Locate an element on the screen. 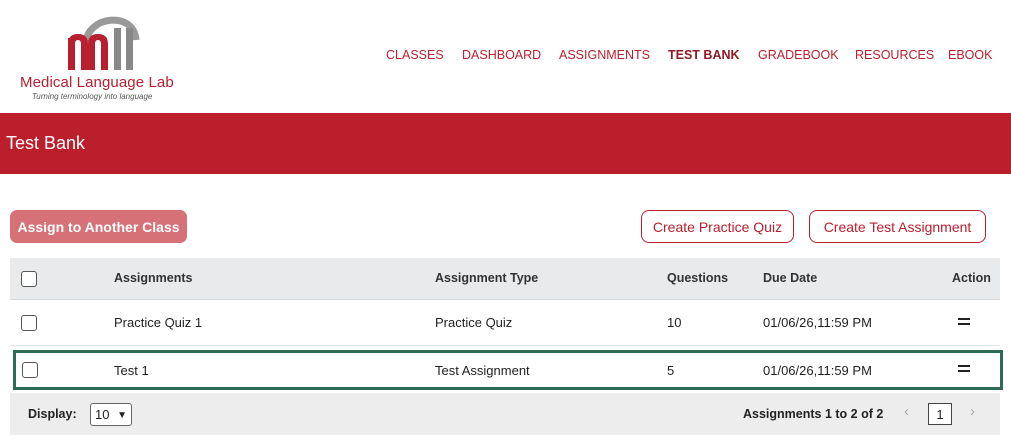 The width and height of the screenshot is (1011, 444). logo-mark-icon is located at coordinates (104, 43).